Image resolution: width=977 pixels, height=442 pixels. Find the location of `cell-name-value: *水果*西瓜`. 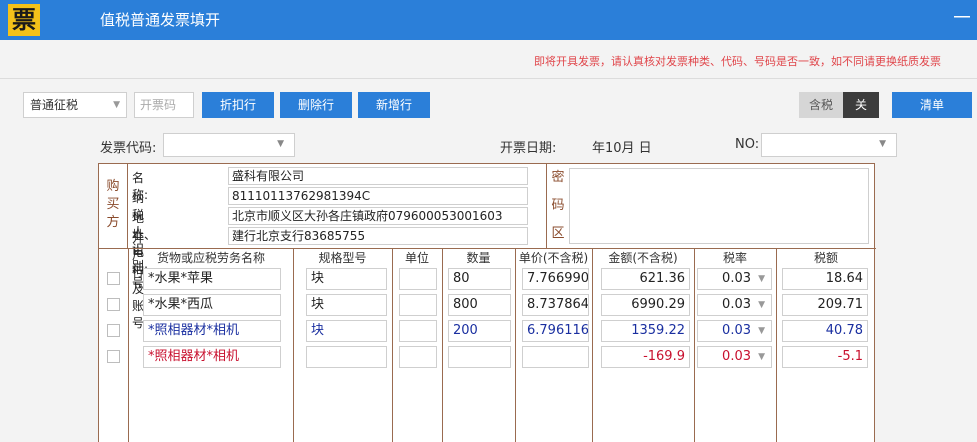

cell-name-value: *水果*西瓜 is located at coordinates (181, 304).